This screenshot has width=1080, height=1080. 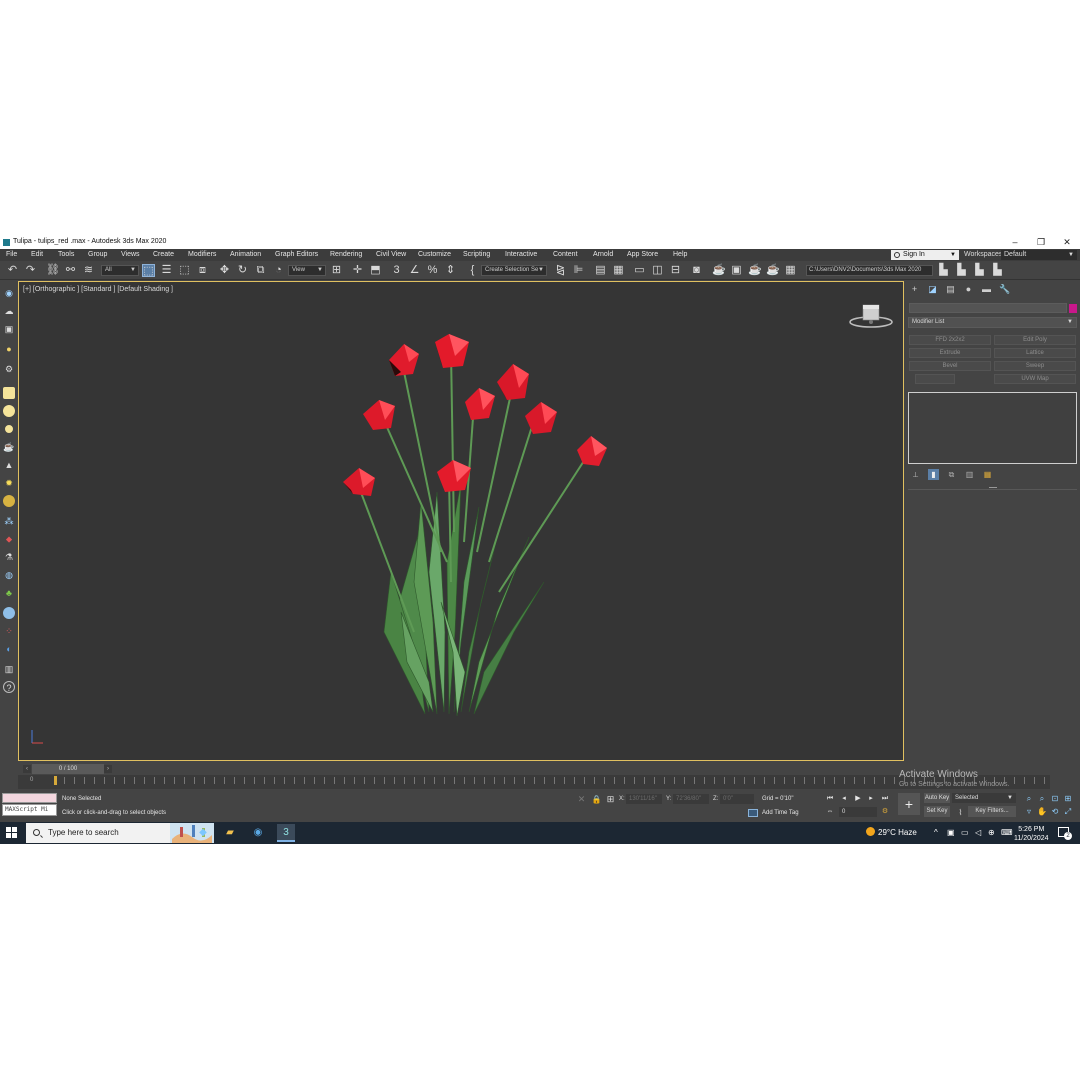 I want to click on named-selection-dropdown: Create Selection Se ▼, so click(x=514, y=270).